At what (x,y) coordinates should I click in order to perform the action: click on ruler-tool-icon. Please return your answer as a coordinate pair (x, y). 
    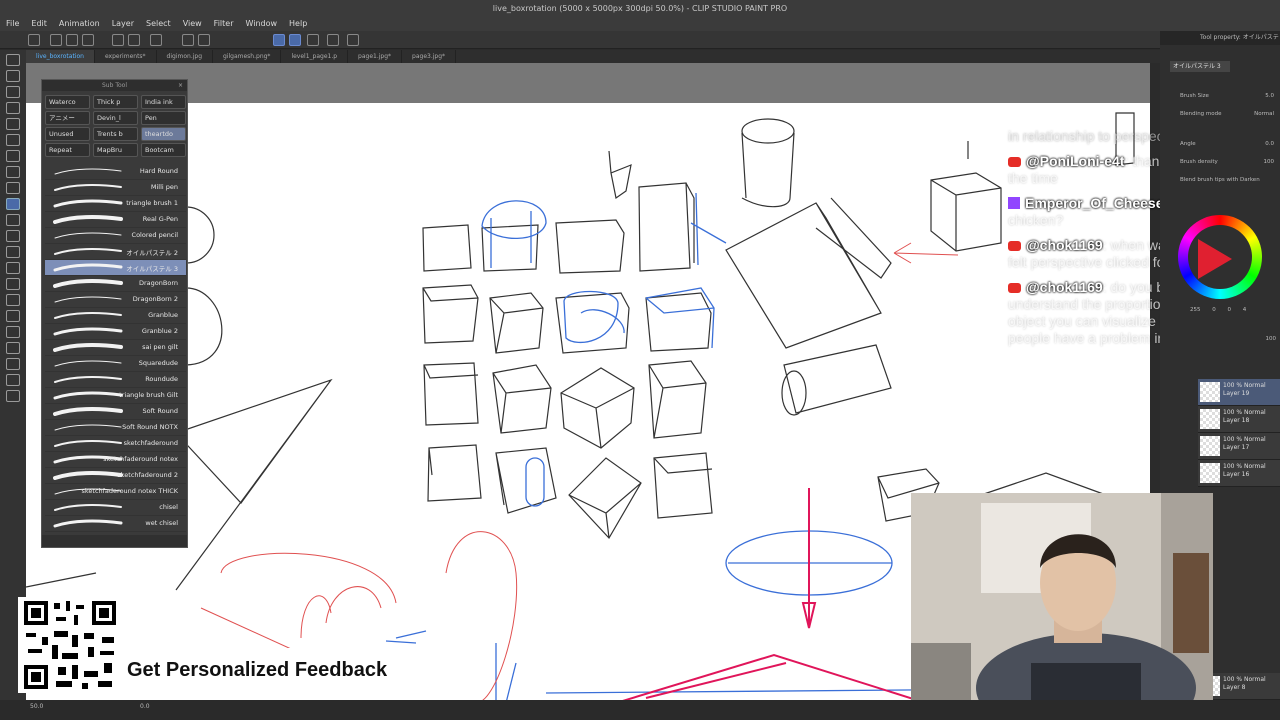
    Looking at the image, I should click on (13, 348).